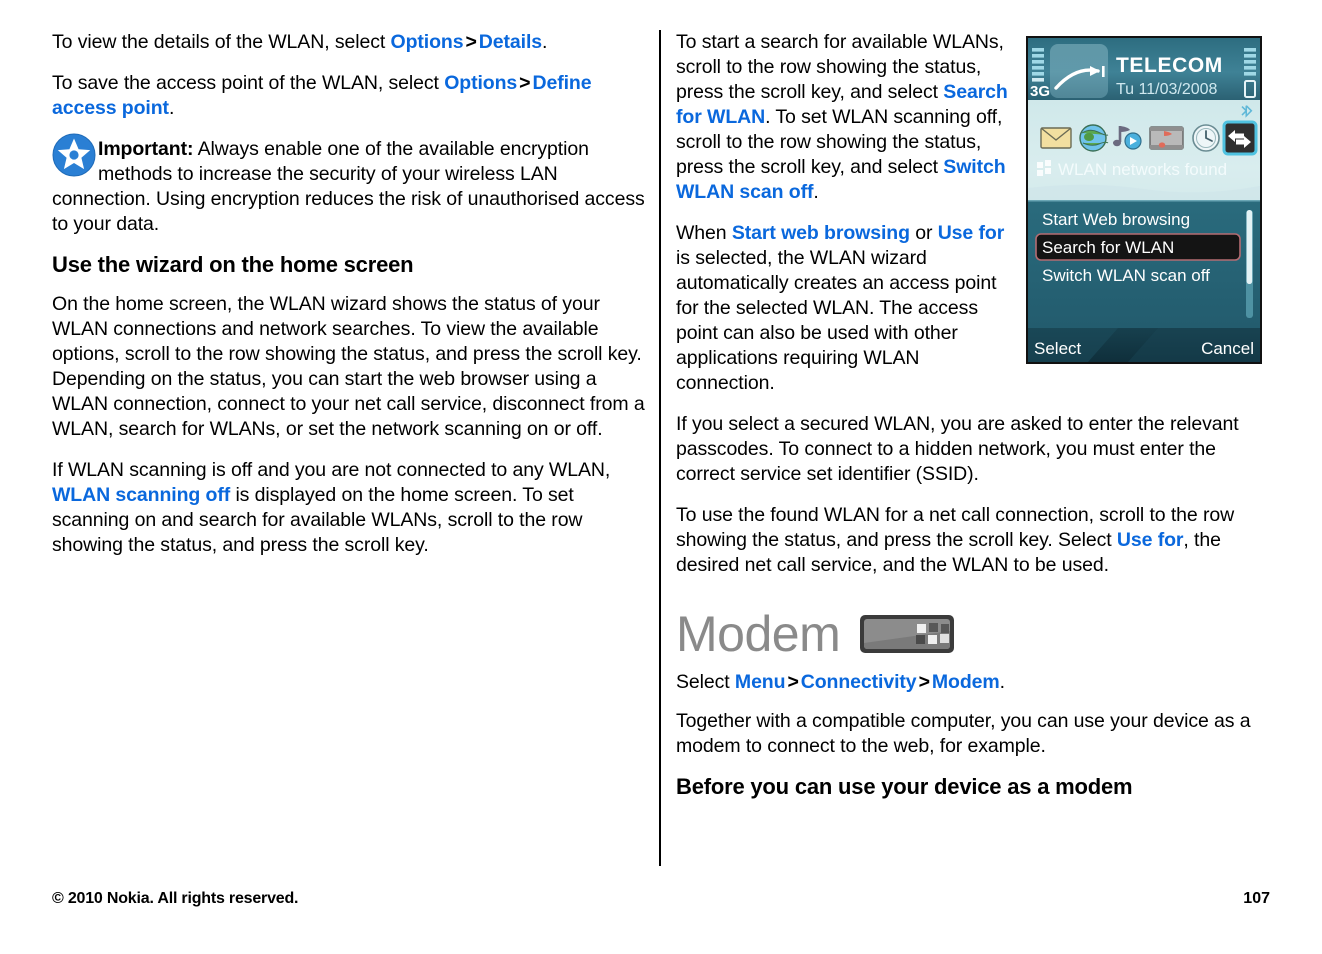 Image resolution: width=1322 pixels, height=954 pixels. Describe the element at coordinates (1227, 348) in the screenshot. I see `softkey-right-cancel: Cancel` at that location.